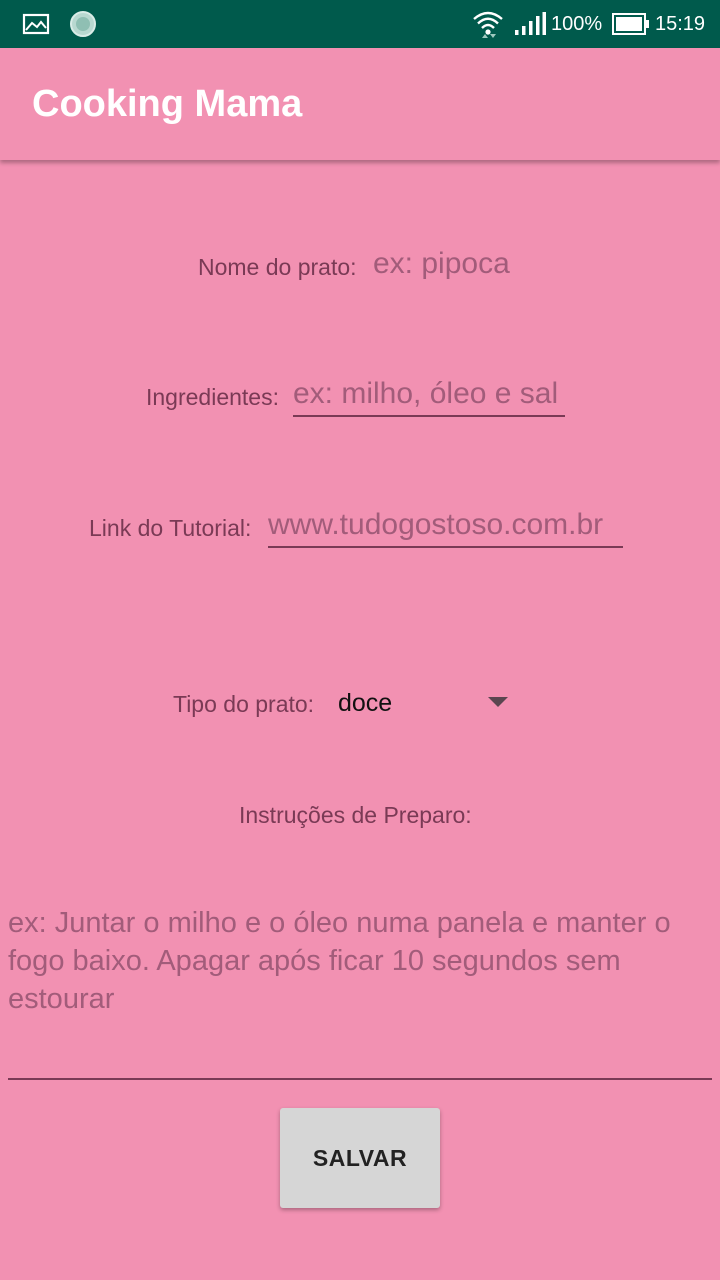  I want to click on sync-icon, so click(83, 24).